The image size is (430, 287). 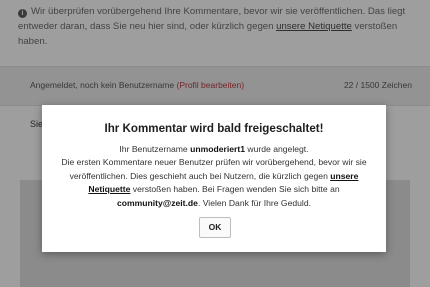 I want to click on community-email: community@zeit.de, so click(x=157, y=203).